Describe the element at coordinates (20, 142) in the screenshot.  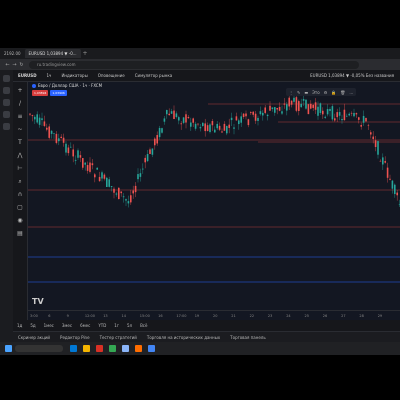
I see `text-icon: T` at that location.